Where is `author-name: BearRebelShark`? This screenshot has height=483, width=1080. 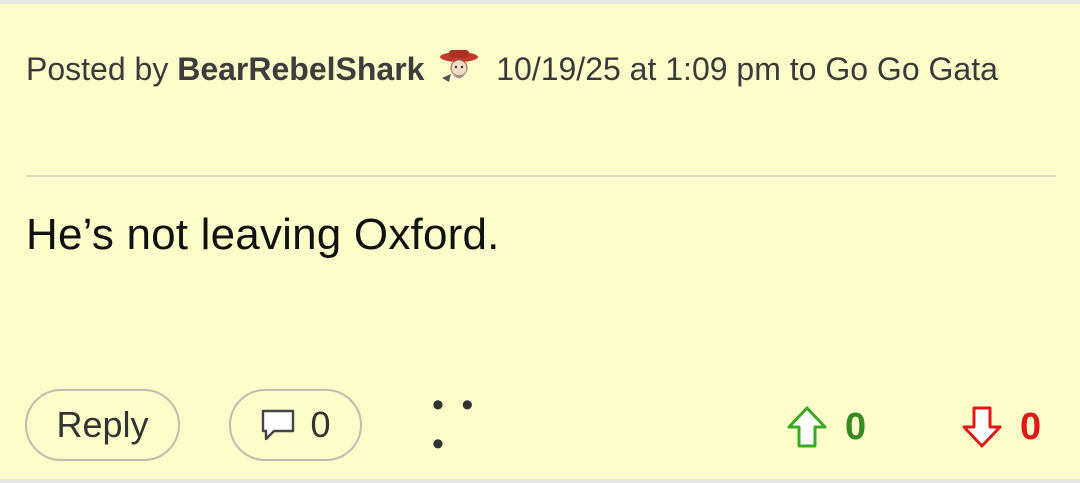 author-name: BearRebelShark is located at coordinates (300, 69).